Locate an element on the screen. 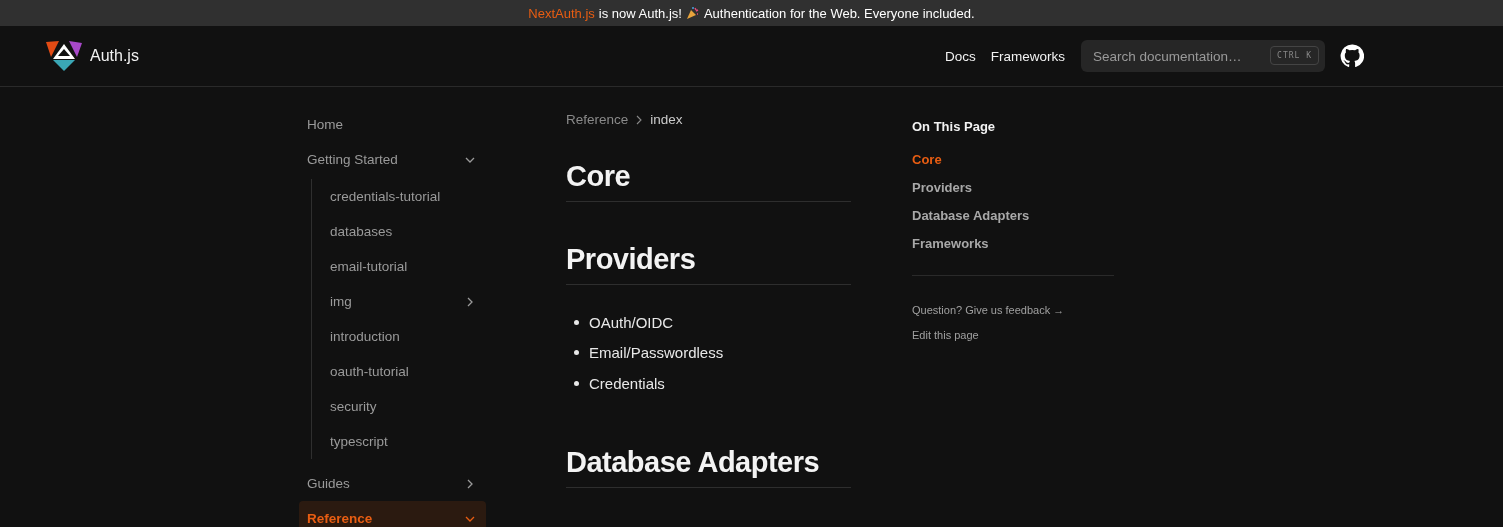  sidebar-item: typescript is located at coordinates (404, 441).